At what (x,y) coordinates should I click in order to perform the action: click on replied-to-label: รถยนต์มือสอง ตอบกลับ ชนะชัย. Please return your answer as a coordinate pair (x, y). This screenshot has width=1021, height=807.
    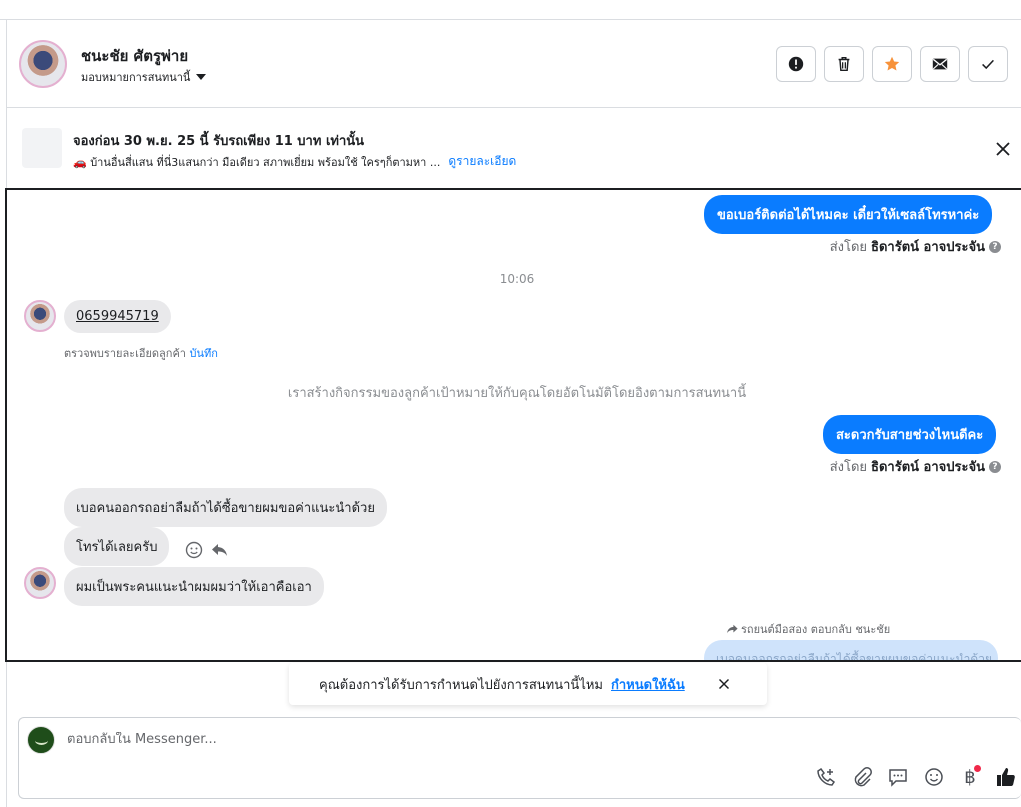
    Looking at the image, I should click on (807, 629).